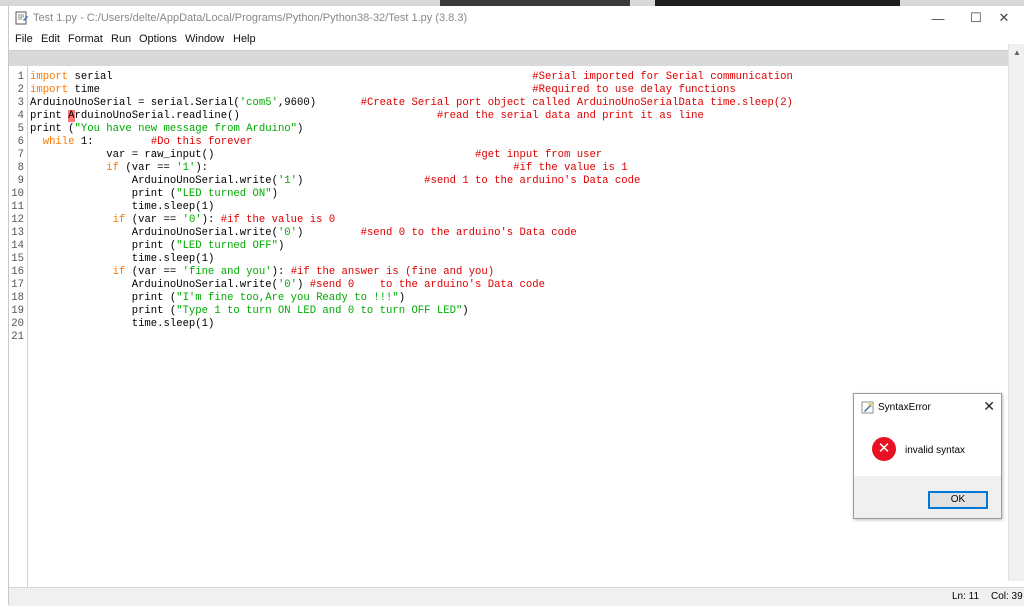 The height and width of the screenshot is (606, 1024). What do you see at coordinates (1004, 18) in the screenshot?
I see `close-button: ✕` at bounding box center [1004, 18].